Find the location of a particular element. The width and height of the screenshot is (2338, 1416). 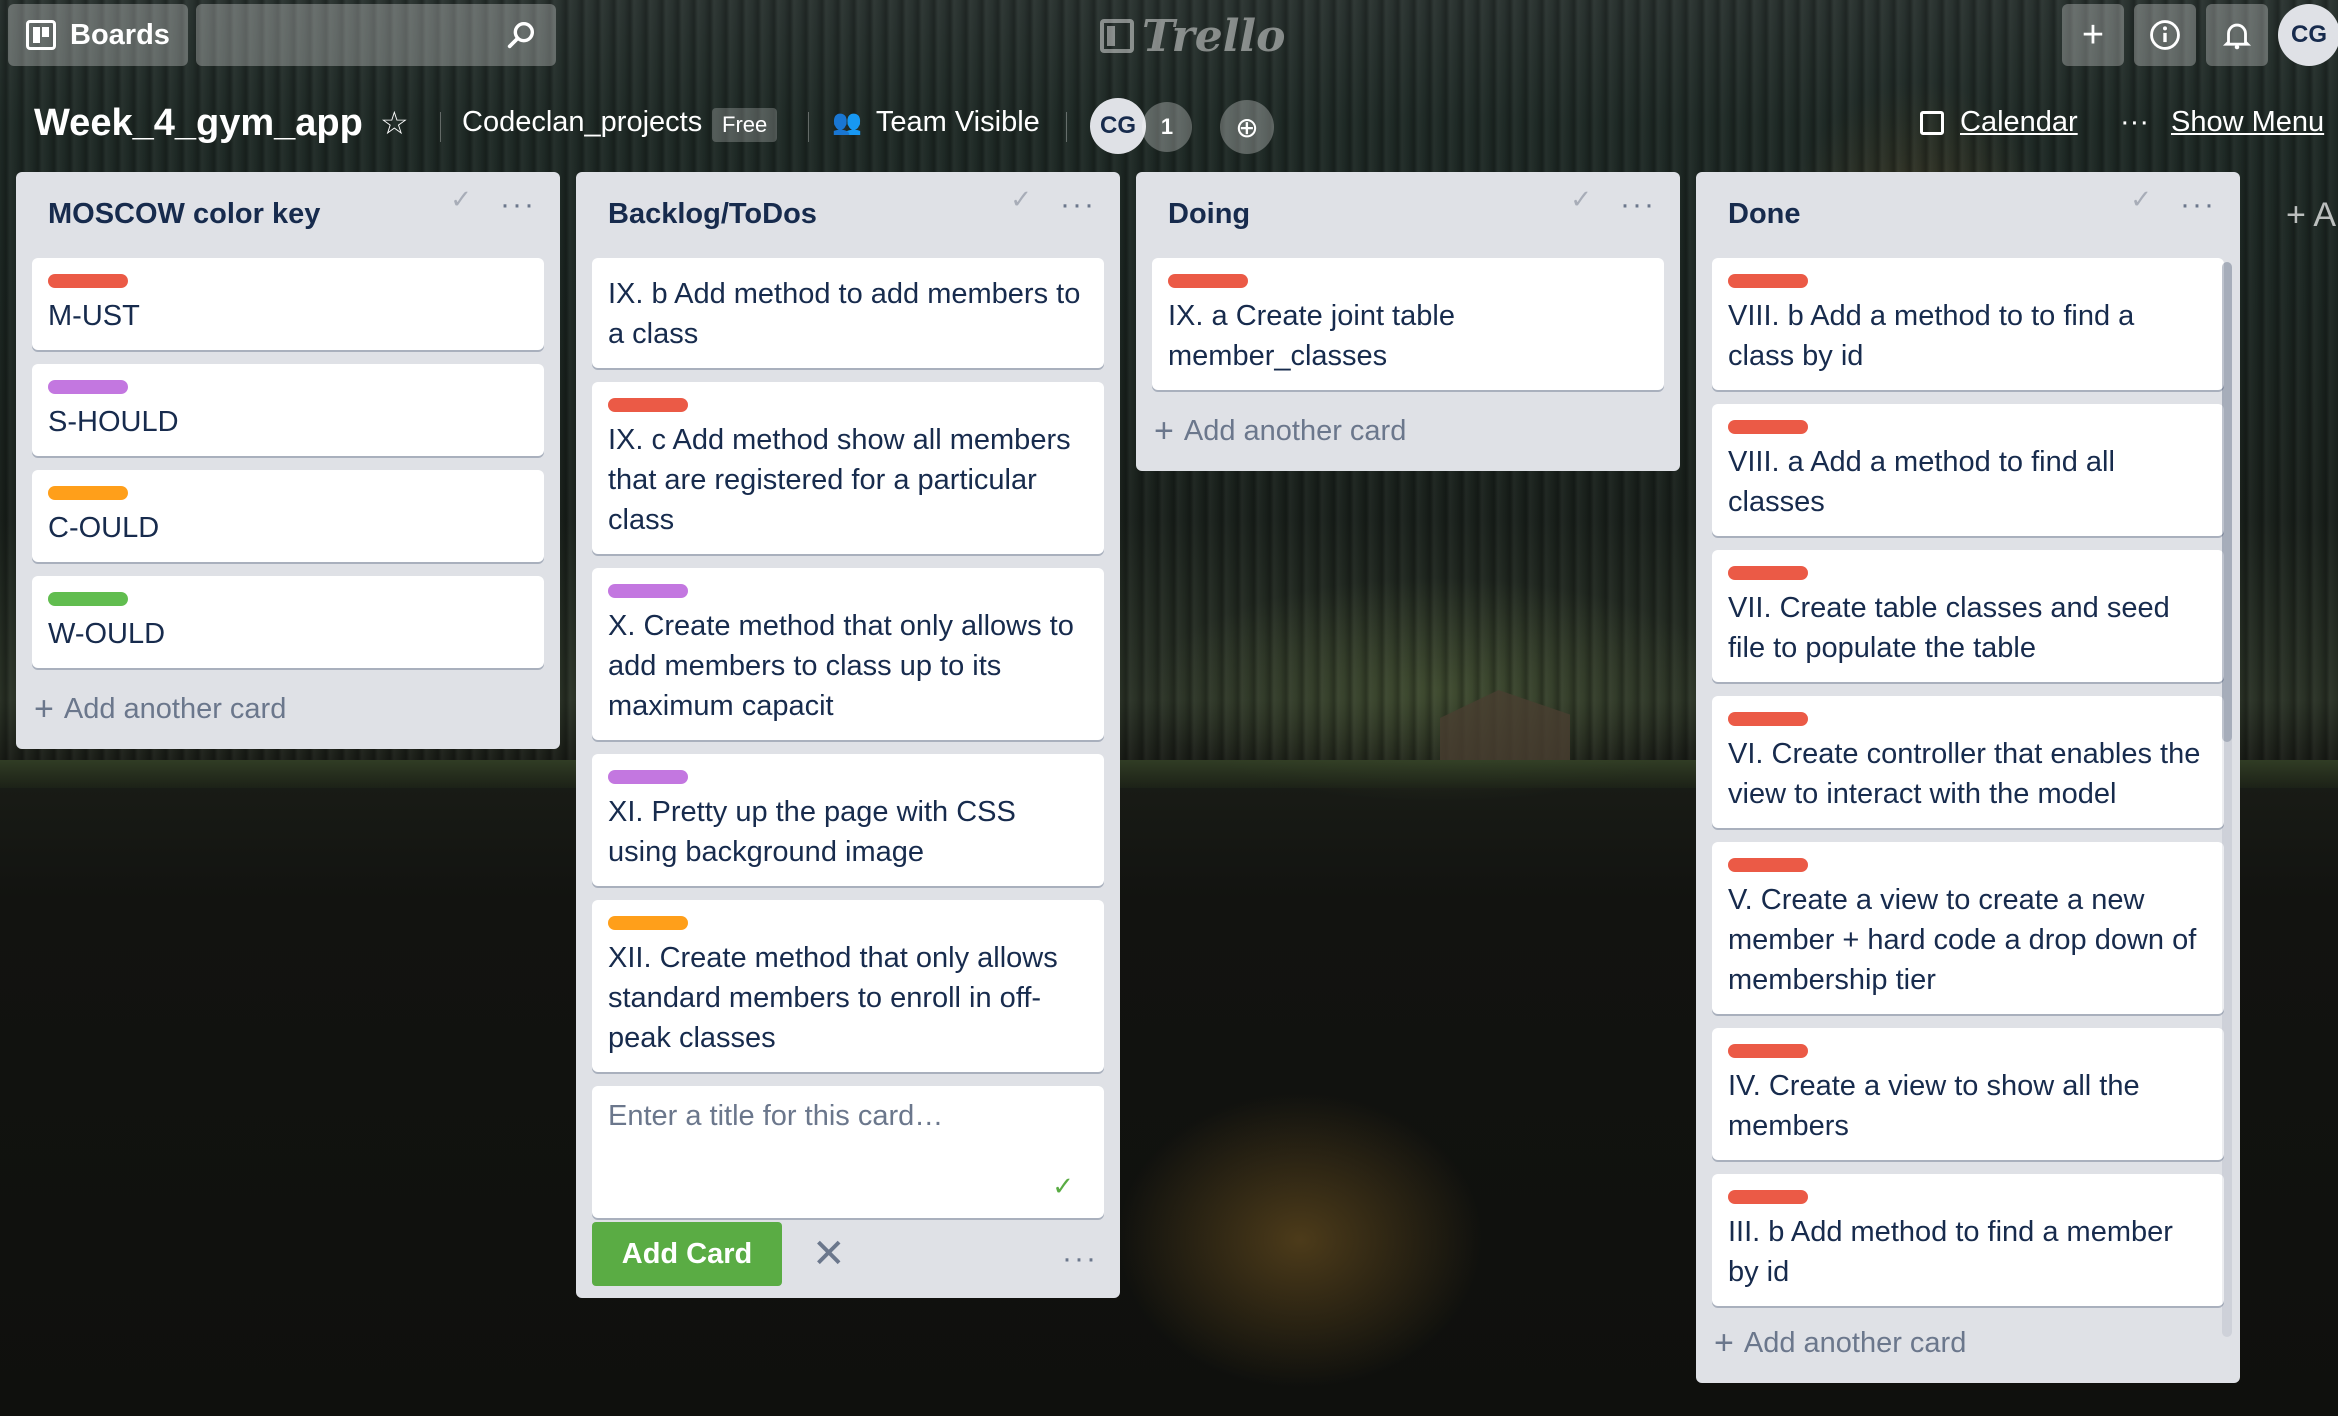

show-menu-button: ··· Show Menu is located at coordinates (2222, 122).